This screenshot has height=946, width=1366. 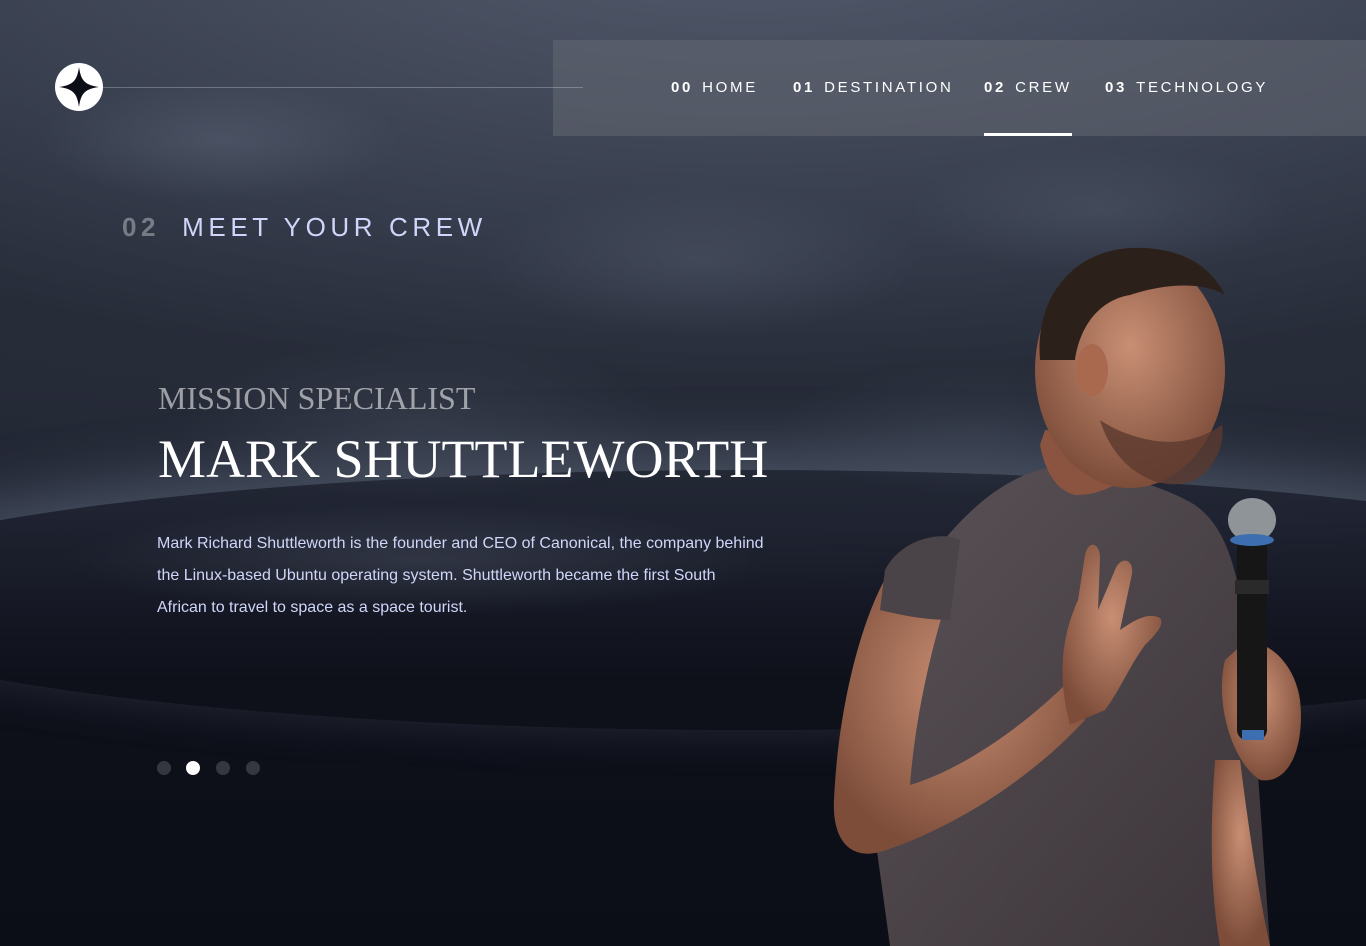 What do you see at coordinates (1202, 87) in the screenshot?
I see `nav-item-label: TECHNOLOGY` at bounding box center [1202, 87].